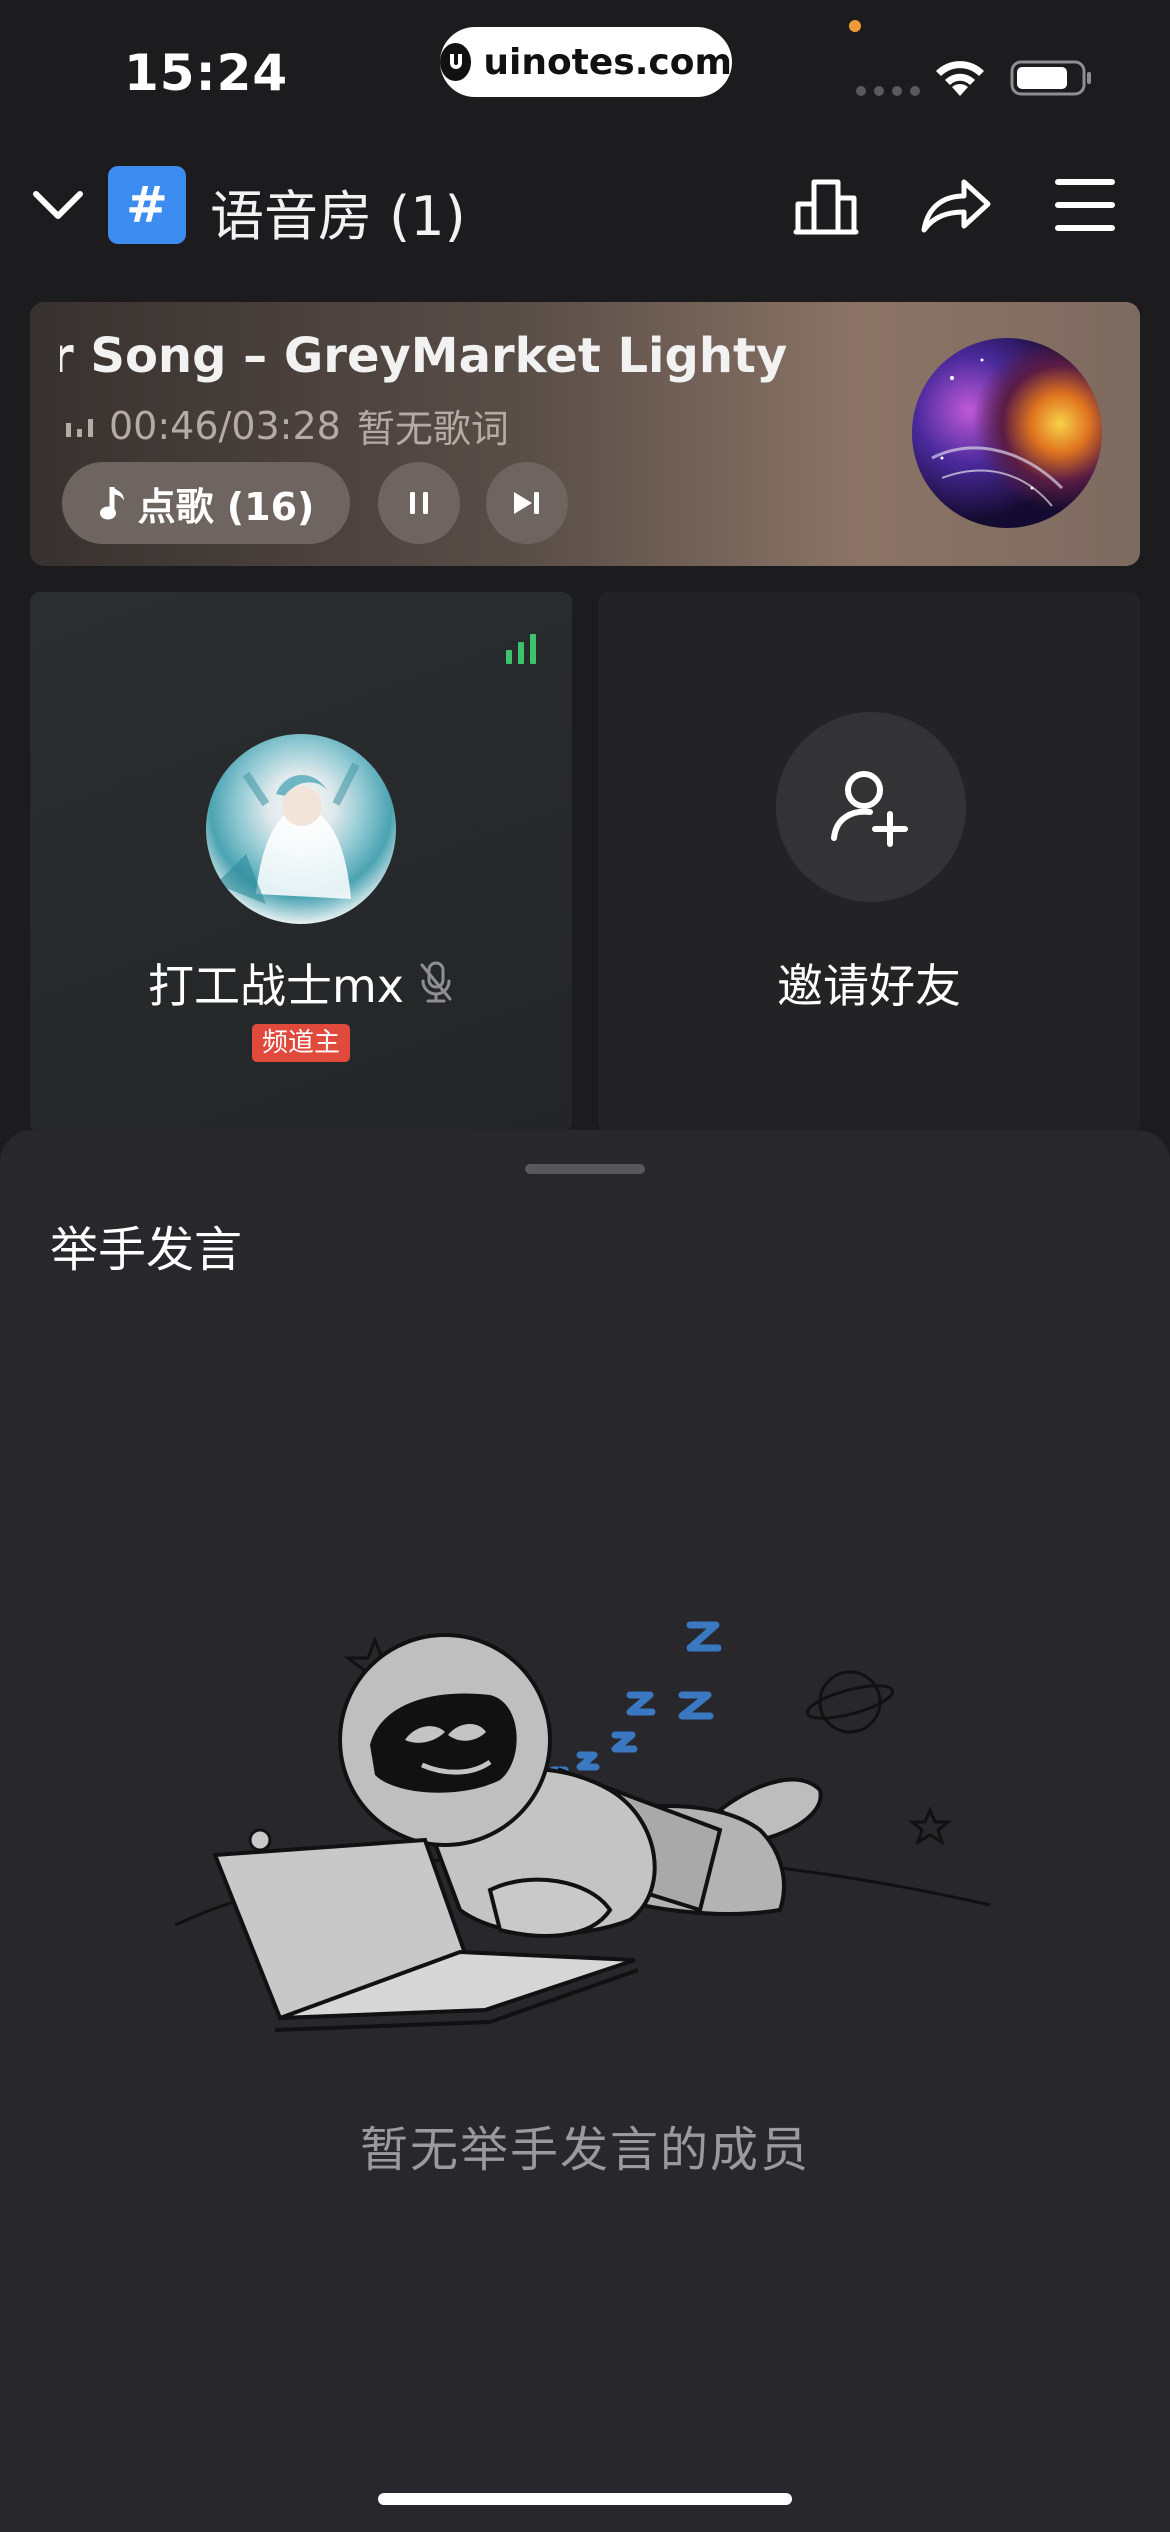 This screenshot has height=2532, width=1170. Describe the element at coordinates (111, 503) in the screenshot. I see `music-note-icon` at that location.